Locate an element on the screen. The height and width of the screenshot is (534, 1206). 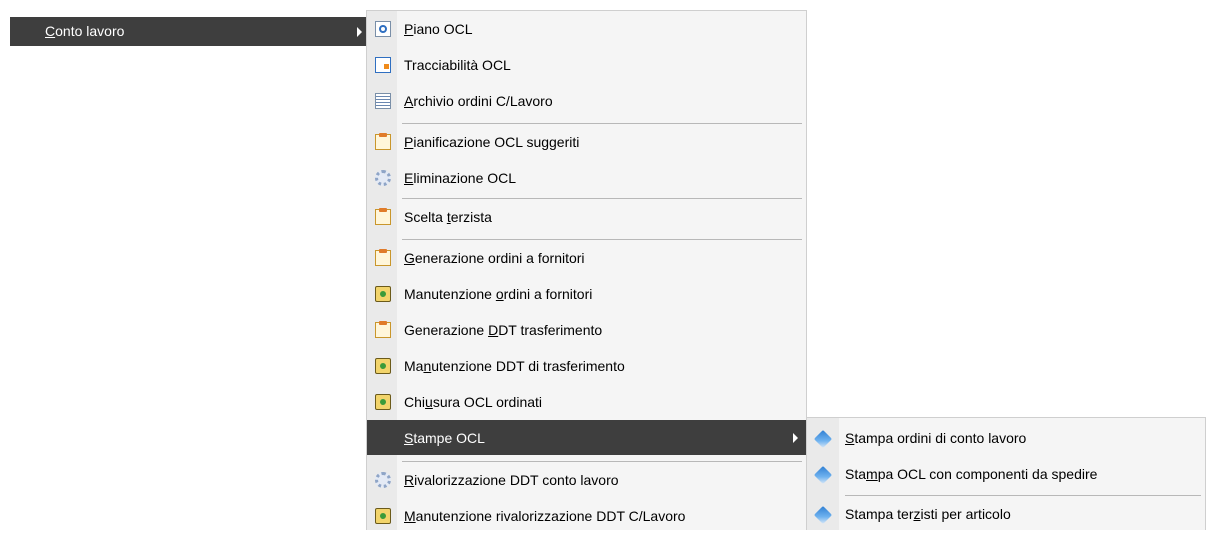
menu-item-stampa-ocl-componenti: Stampa OCL con componenti da spedire is located at coordinates (1006, 474).